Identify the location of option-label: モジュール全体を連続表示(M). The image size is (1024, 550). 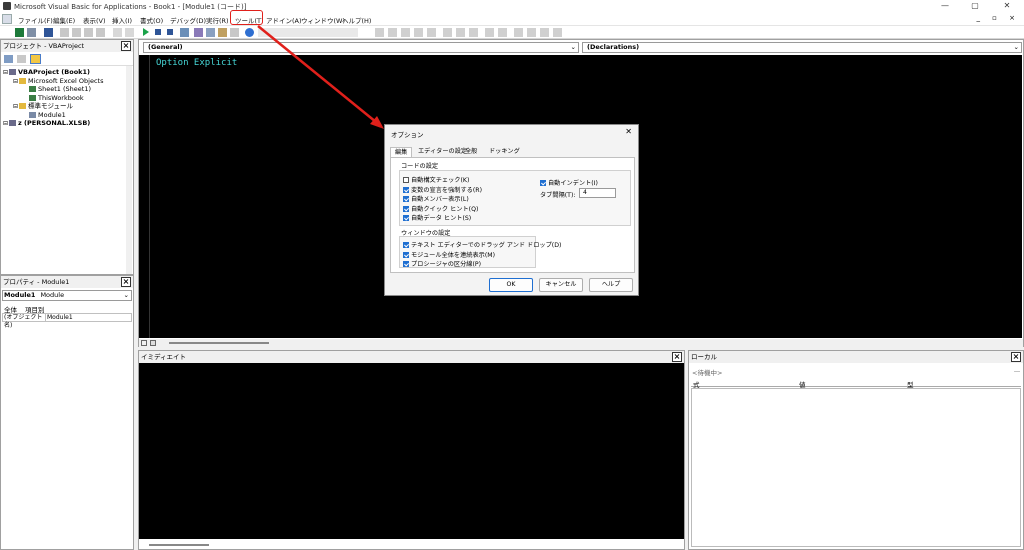
(453, 255).